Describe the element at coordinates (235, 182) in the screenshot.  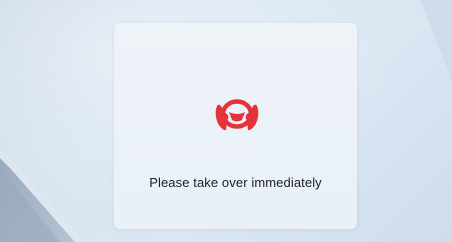
I see `takeover-message: Please take over immediately` at that location.